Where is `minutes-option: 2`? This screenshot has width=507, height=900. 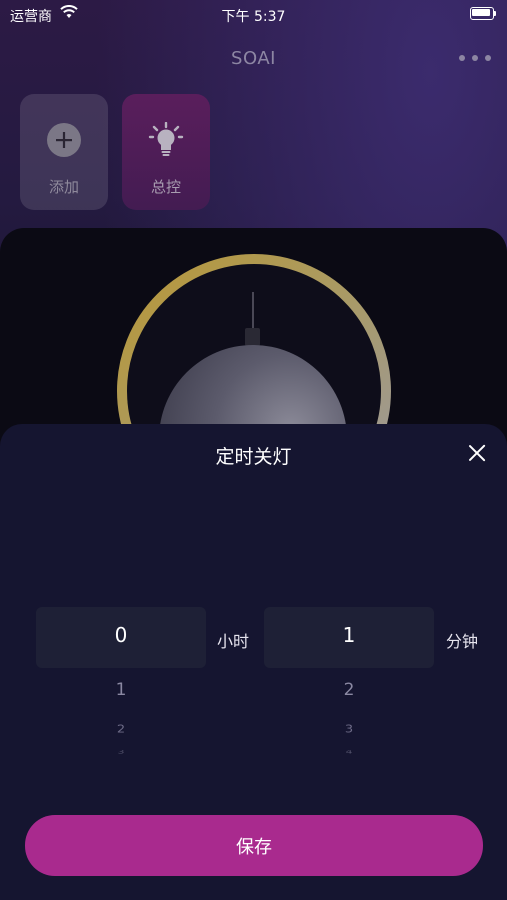
minutes-option: 2 is located at coordinates (349, 690).